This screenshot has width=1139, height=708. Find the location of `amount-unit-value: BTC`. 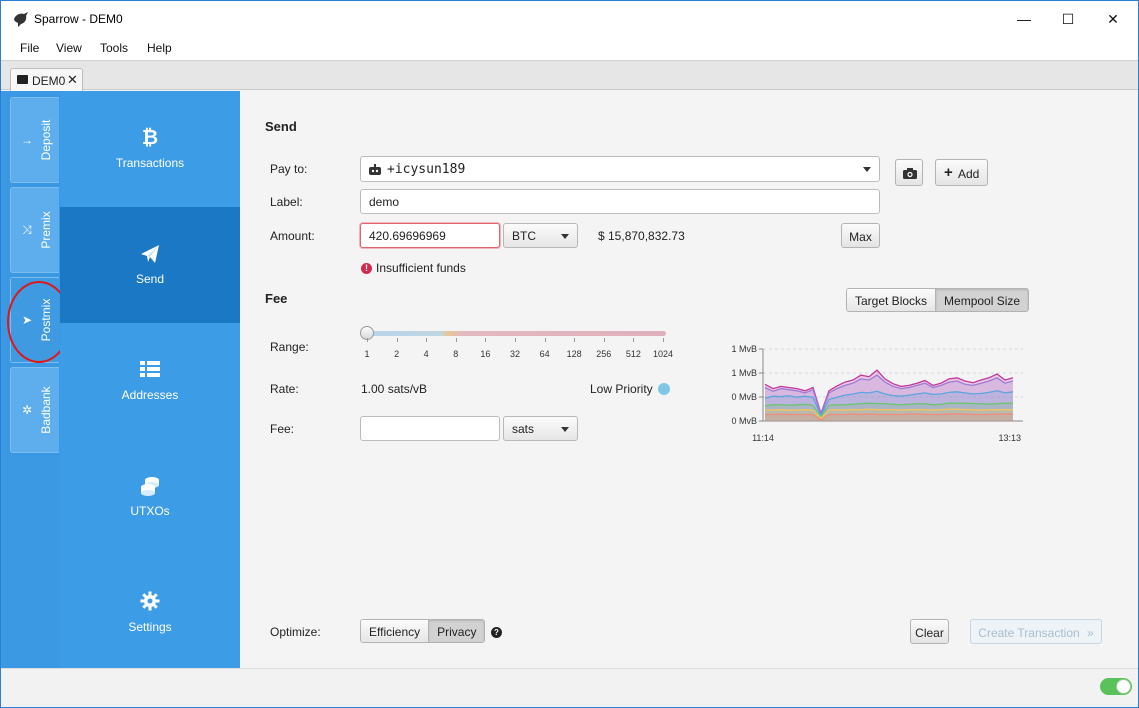

amount-unit-value: BTC is located at coordinates (524, 236).